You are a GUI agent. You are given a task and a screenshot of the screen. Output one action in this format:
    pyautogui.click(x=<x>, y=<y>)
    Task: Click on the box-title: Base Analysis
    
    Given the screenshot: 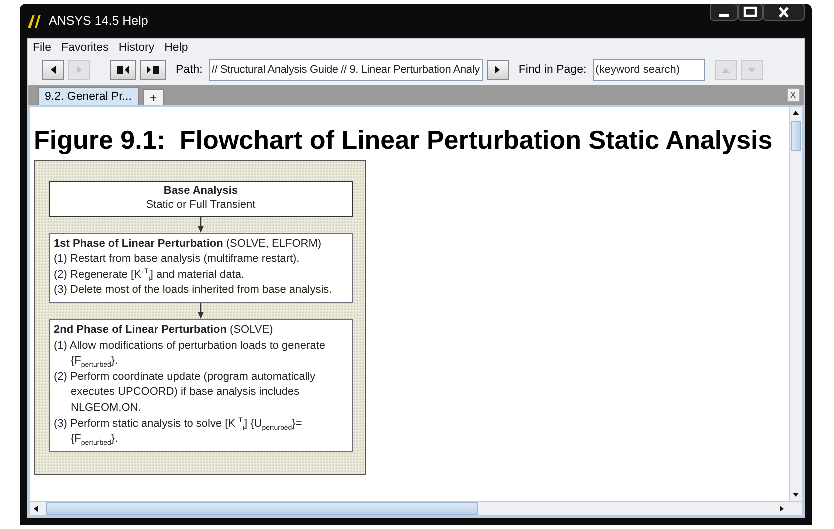 What is the action you would take?
    pyautogui.click(x=201, y=192)
    